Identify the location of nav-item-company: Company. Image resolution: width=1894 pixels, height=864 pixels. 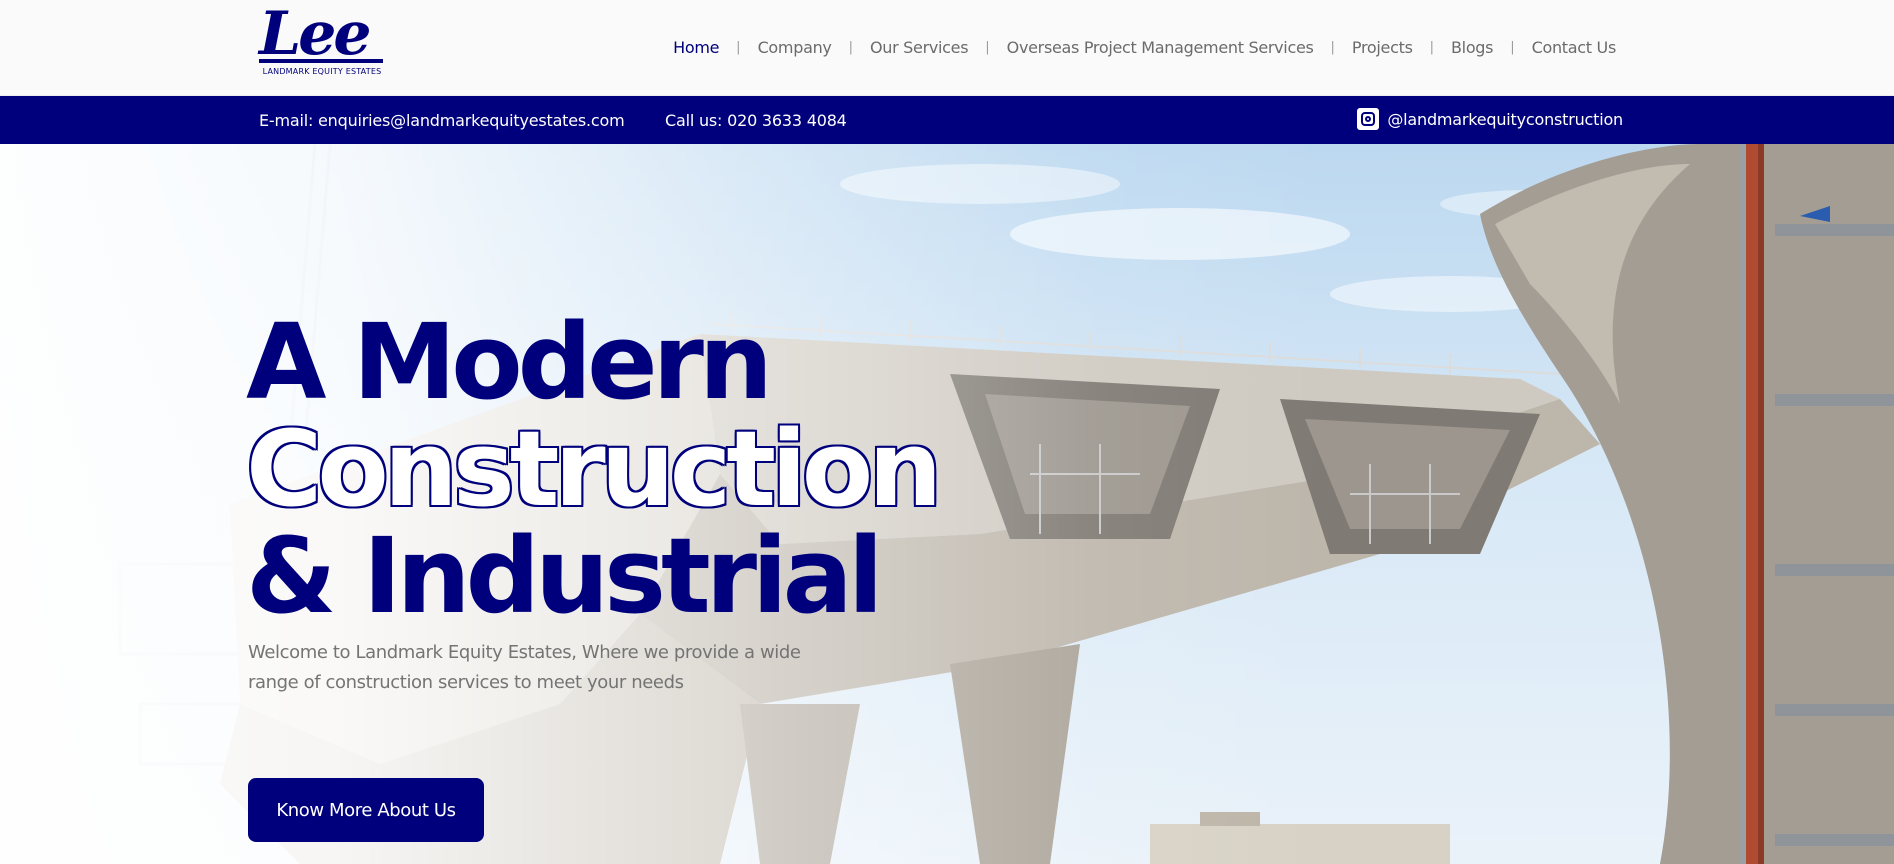
(795, 47).